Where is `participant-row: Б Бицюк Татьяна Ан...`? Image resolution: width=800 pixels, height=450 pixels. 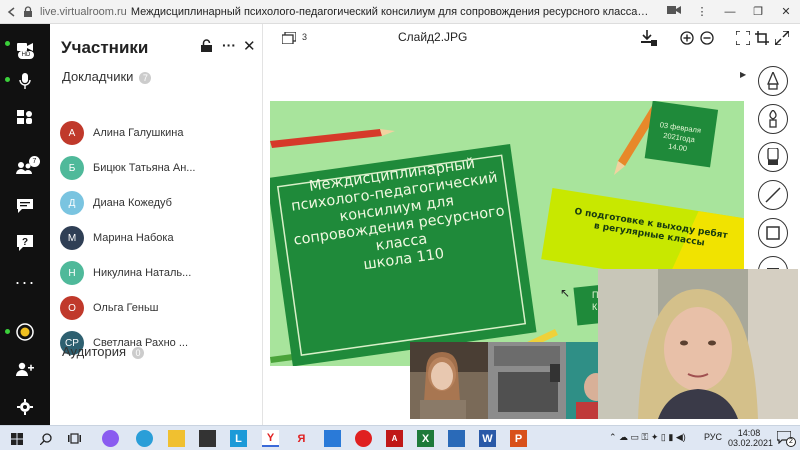 participant-row: Б Бицюк Татьяна Ан... is located at coordinates (160, 168).